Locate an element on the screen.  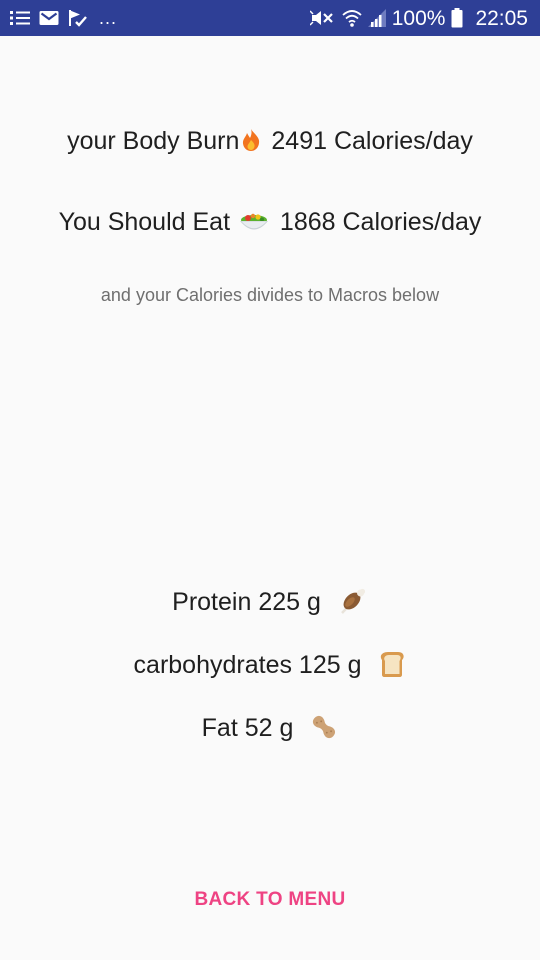
body-burn-line: your Body Burn 2491 Calories/day is located at coordinates (270, 143).